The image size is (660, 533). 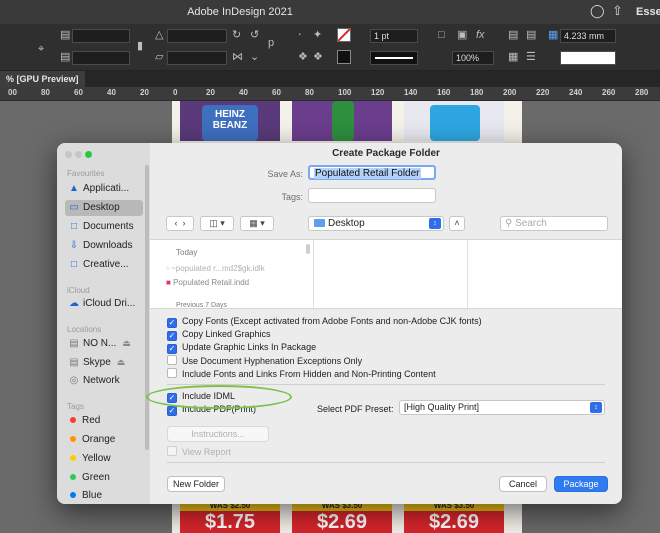 What do you see at coordinates (68, 154) in the screenshot?
I see `close-window-button` at bounding box center [68, 154].